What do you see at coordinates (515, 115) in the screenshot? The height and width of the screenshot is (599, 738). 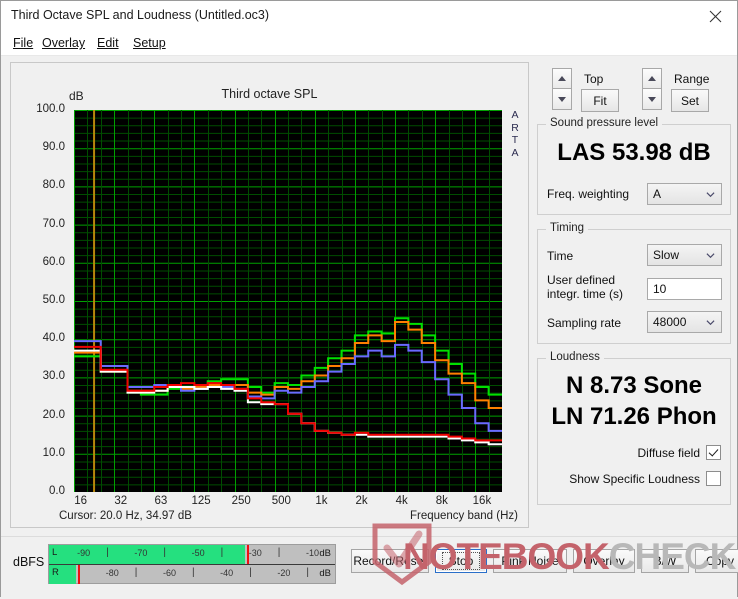 I see `arta-letter-a1: A` at bounding box center [515, 115].